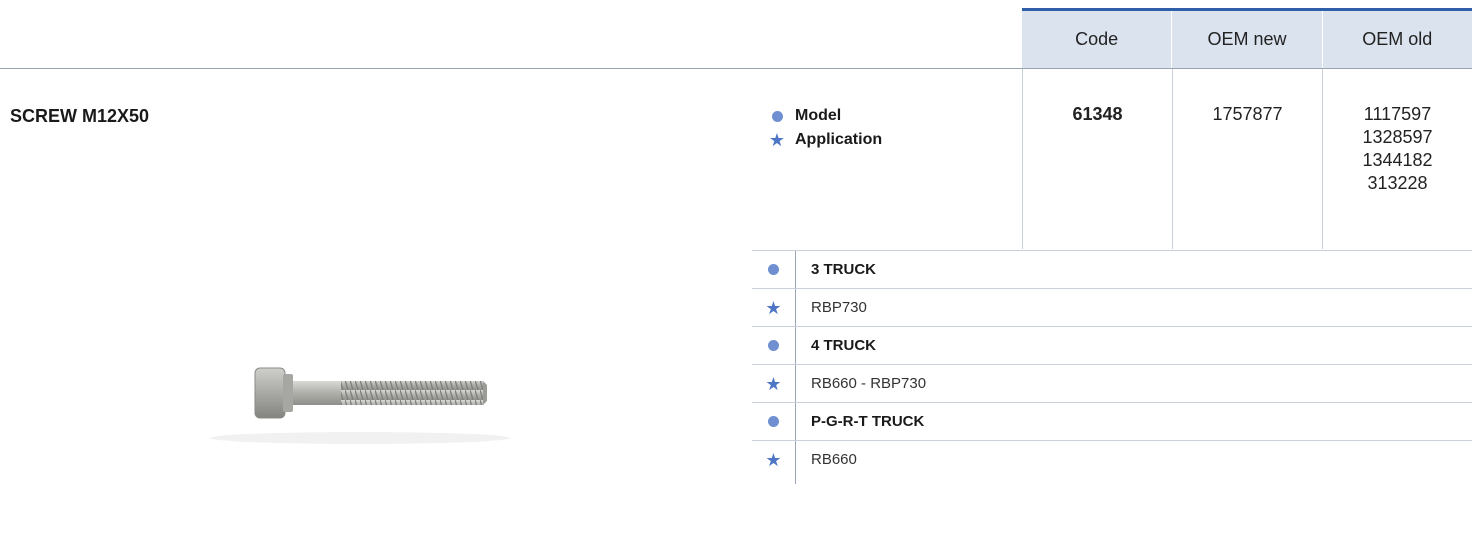 The height and width of the screenshot is (544, 1472). What do you see at coordinates (1112, 345) in the screenshot?
I see `list-item: 4 TRUCK` at bounding box center [1112, 345].